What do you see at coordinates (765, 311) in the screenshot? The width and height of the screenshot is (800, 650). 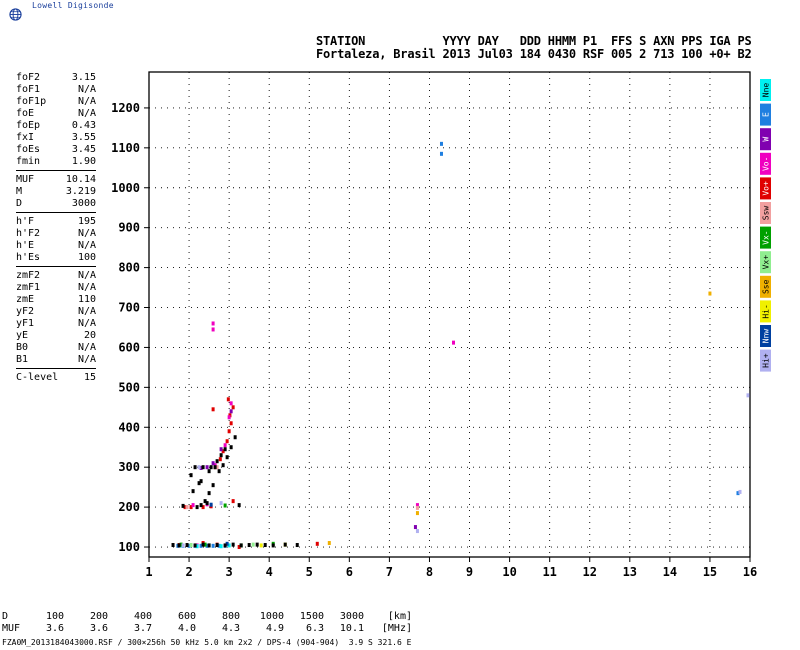 I see `legend-item: Hi-` at bounding box center [765, 311].